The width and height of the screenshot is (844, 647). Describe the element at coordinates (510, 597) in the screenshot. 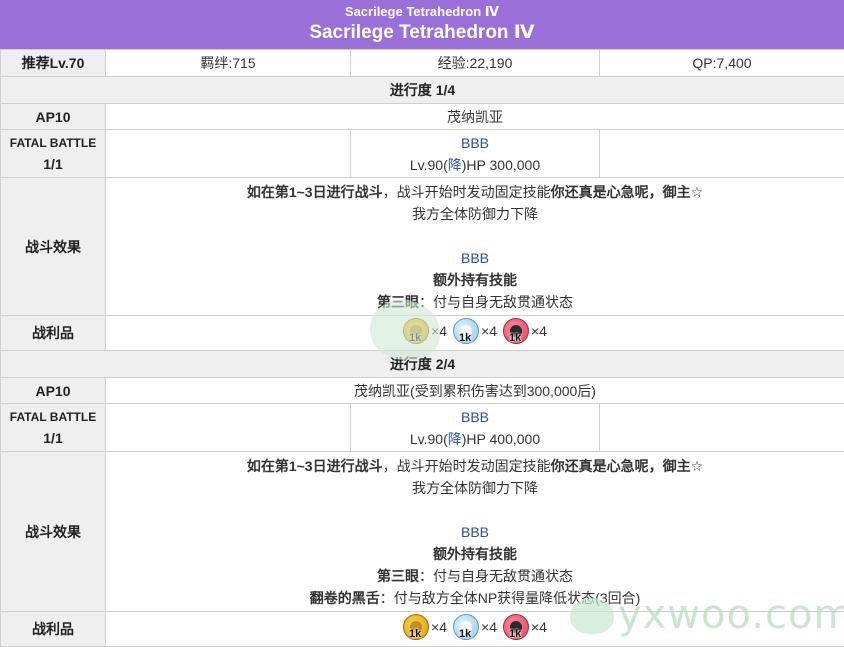

I see `extra-skill-desc: ：付与敌方全体NP获得量降低状态(3回合)` at that location.